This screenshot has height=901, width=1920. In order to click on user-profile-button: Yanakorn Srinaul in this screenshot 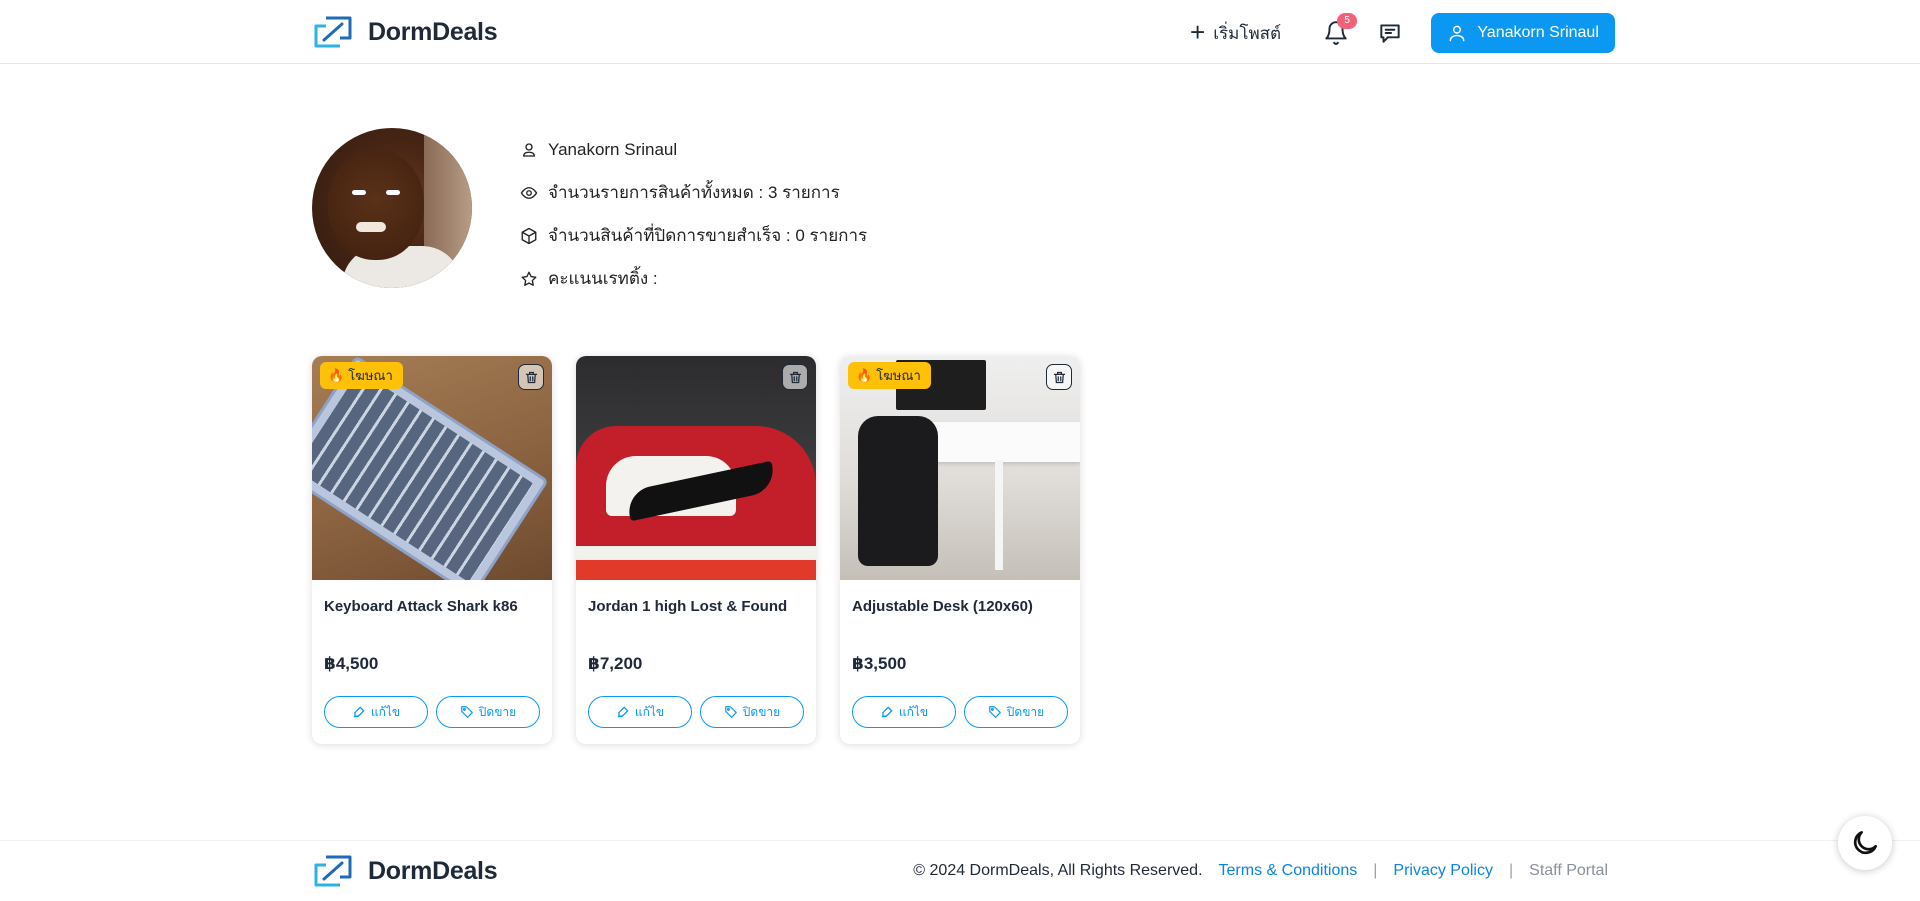, I will do `click(1523, 33)`.